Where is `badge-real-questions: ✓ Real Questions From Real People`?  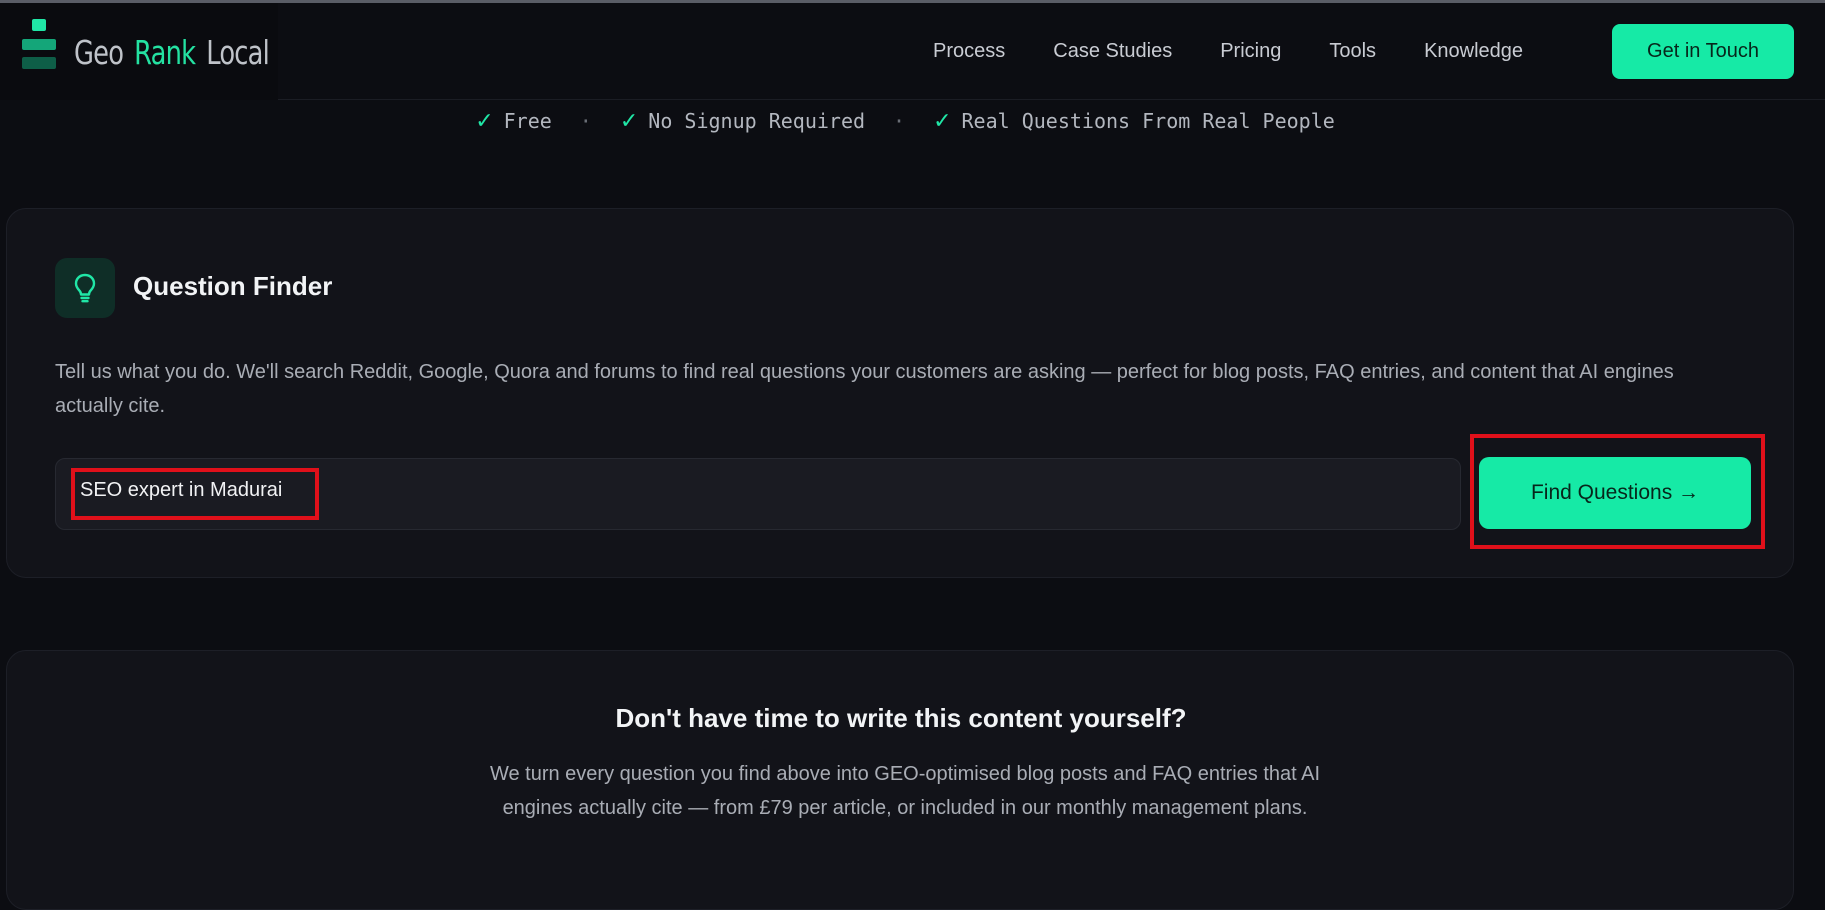
badge-real-questions: ✓ Real Questions From Real People is located at coordinates (1134, 121).